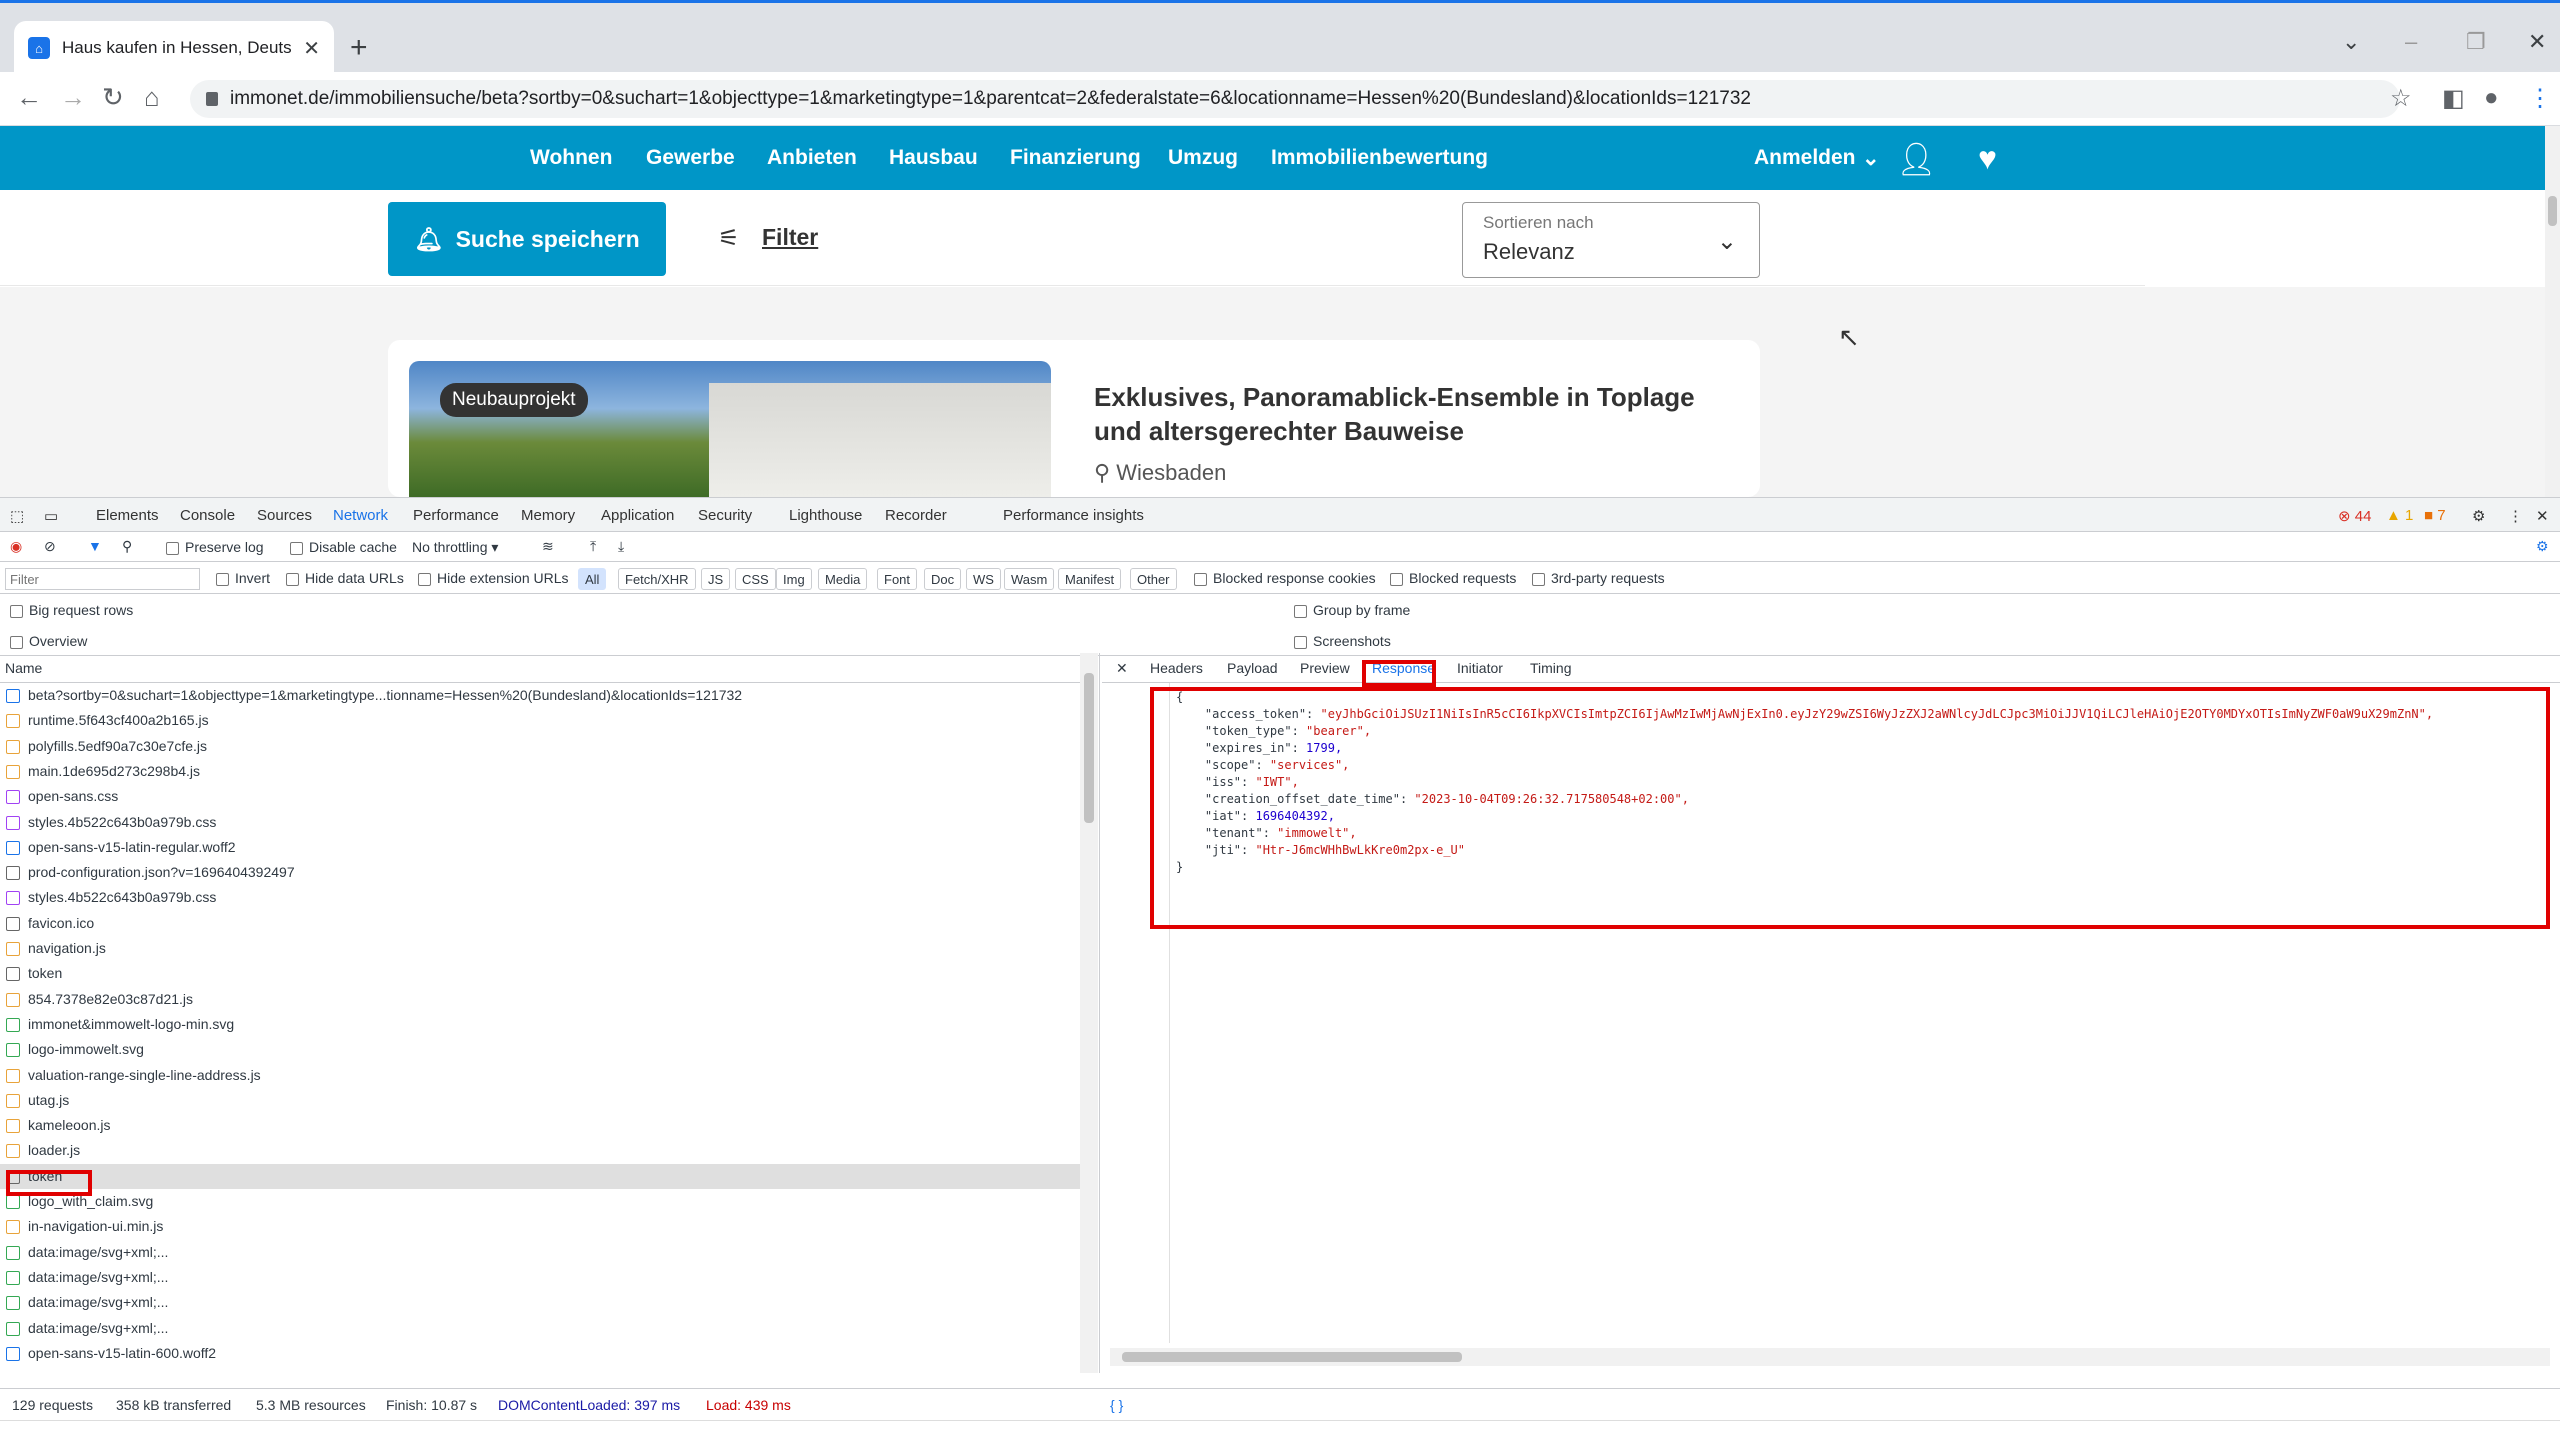  What do you see at coordinates (2401, 98) in the screenshot?
I see `bookmark-star-icon: ☆` at bounding box center [2401, 98].